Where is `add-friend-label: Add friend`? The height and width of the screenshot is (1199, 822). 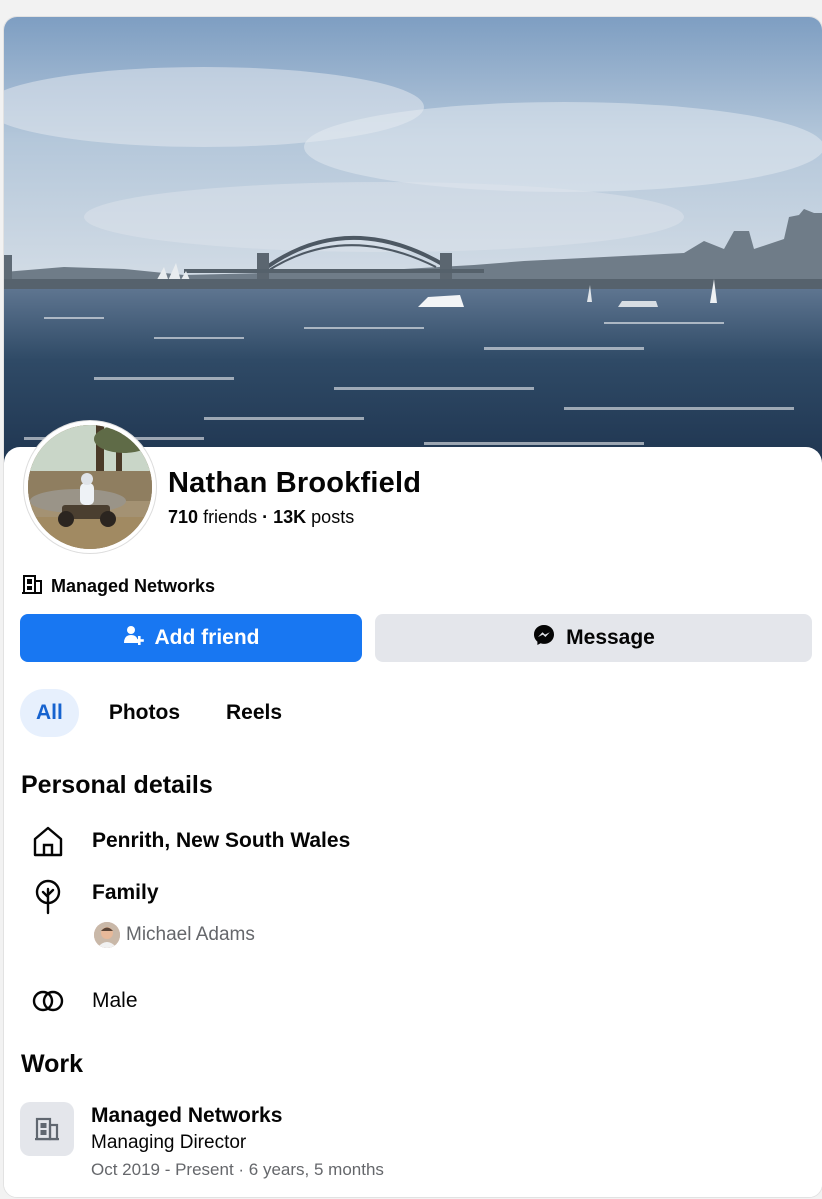
add-friend-label: Add friend is located at coordinates (207, 637).